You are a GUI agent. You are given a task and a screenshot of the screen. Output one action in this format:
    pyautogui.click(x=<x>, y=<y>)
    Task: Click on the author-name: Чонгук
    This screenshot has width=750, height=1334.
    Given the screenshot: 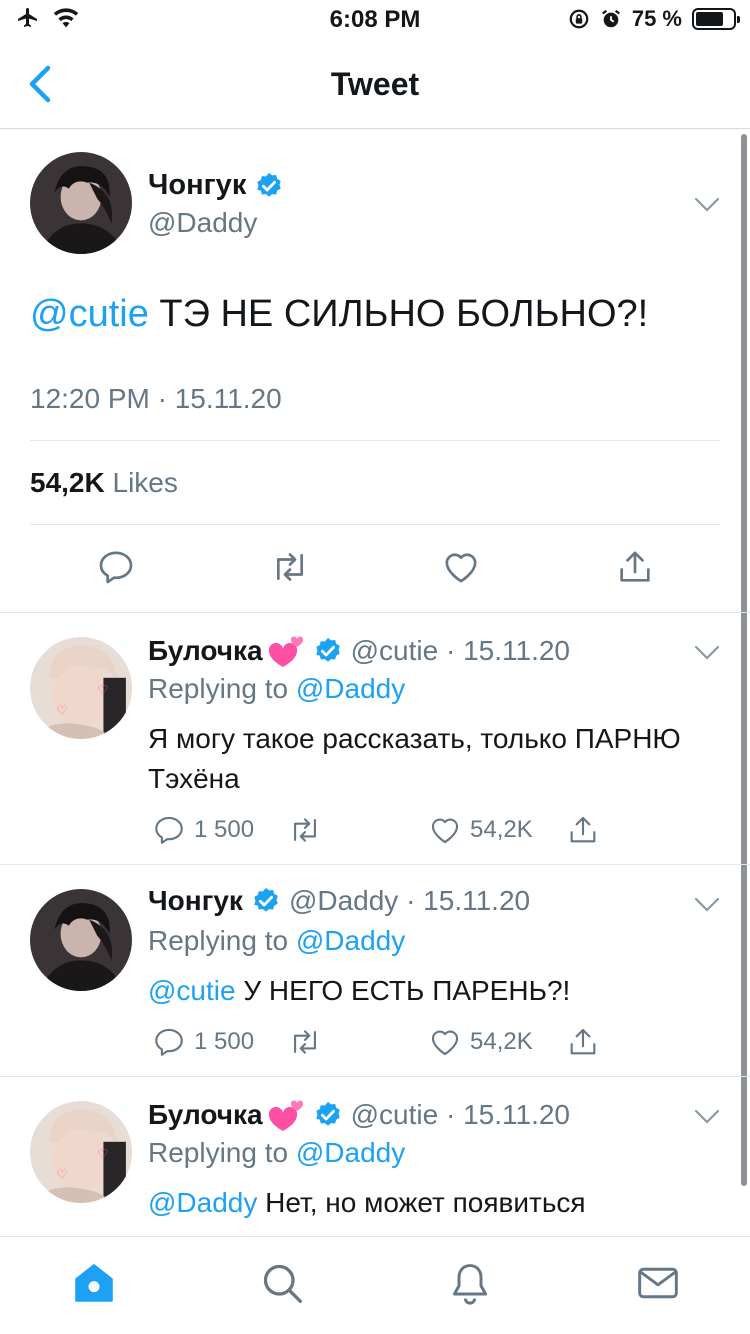 What is the action you would take?
    pyautogui.click(x=216, y=185)
    